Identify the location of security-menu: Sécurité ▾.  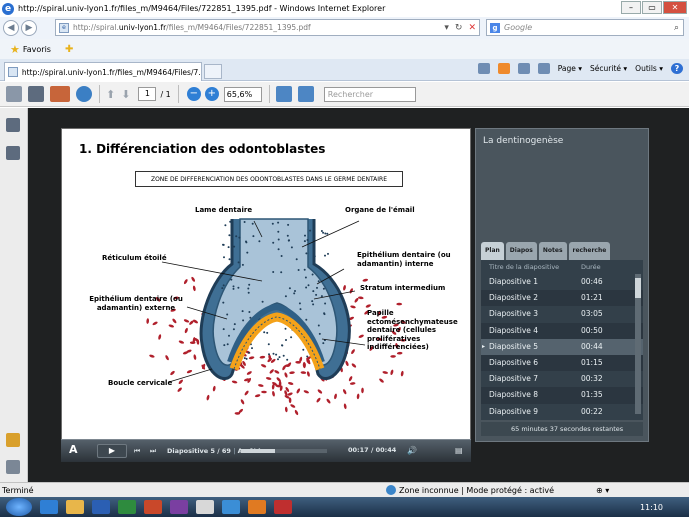
(608, 68).